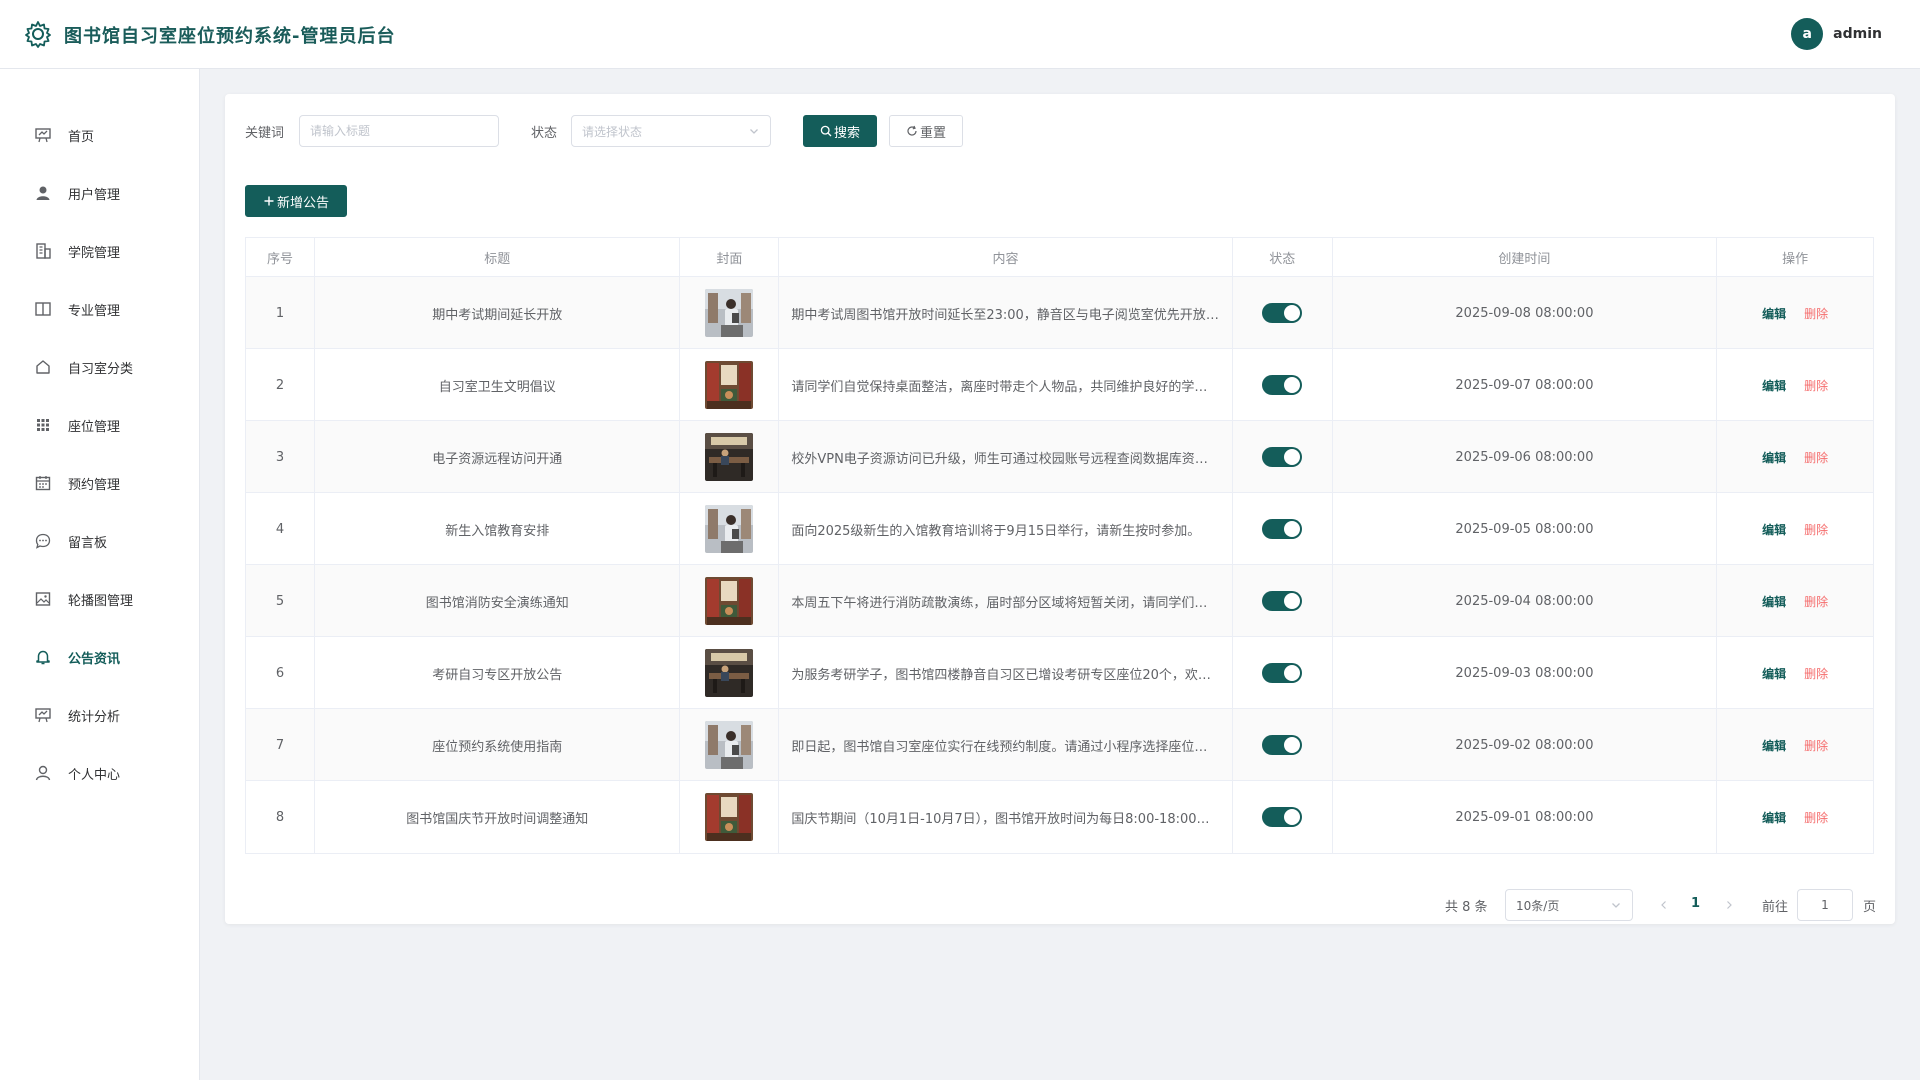 This screenshot has width=1920, height=1080. What do you see at coordinates (99, 773) in the screenshot?
I see `sidebar-item-profile: 个人中心` at bounding box center [99, 773].